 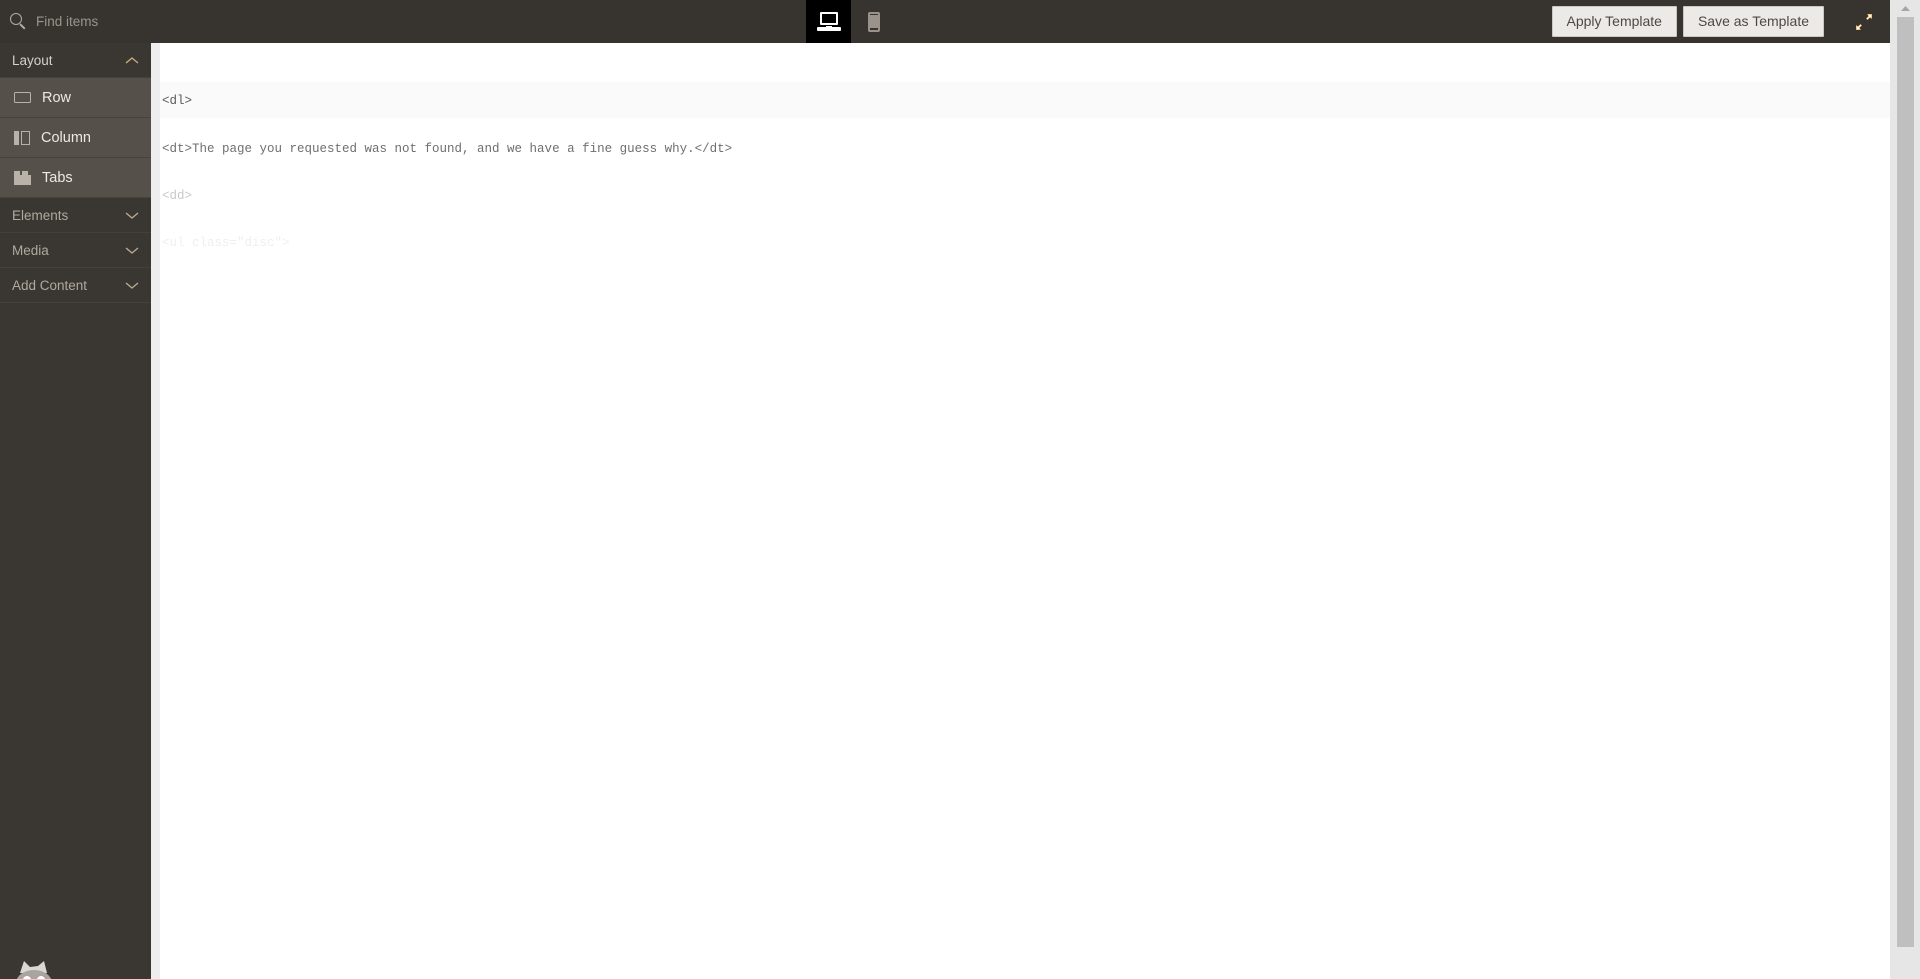 I want to click on template-actions: Apply Template Save as Template, so click(x=1687, y=21).